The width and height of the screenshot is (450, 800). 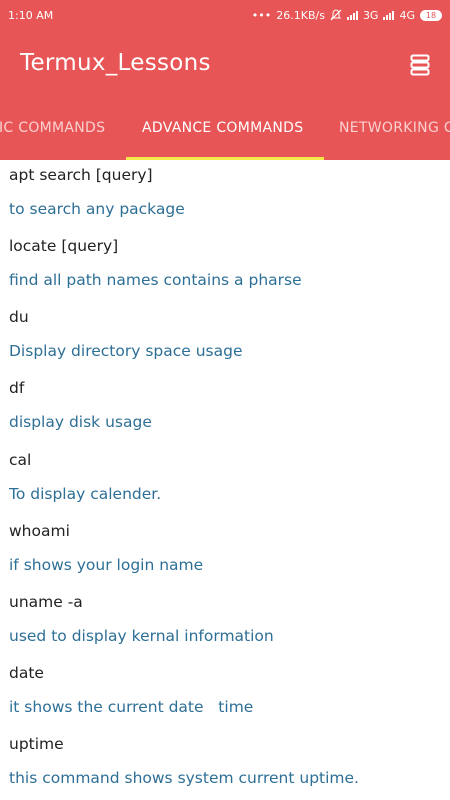 I want to click on tab-advance-commands: ADVANCE COMMANDS, so click(x=222, y=128).